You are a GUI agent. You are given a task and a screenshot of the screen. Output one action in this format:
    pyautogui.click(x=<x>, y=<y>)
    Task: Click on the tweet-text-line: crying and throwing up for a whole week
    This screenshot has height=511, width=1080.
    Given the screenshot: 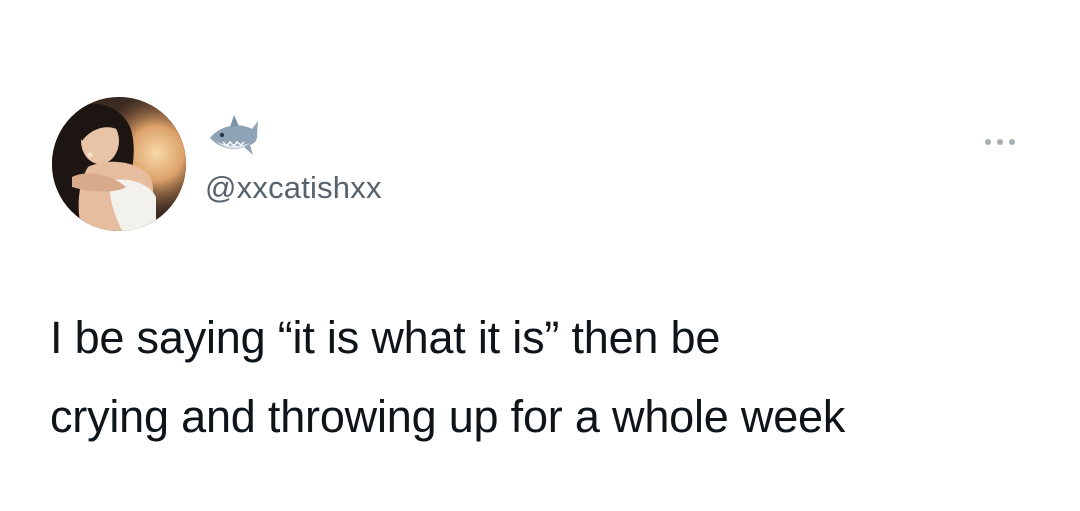 What is the action you would take?
    pyautogui.click(x=448, y=416)
    